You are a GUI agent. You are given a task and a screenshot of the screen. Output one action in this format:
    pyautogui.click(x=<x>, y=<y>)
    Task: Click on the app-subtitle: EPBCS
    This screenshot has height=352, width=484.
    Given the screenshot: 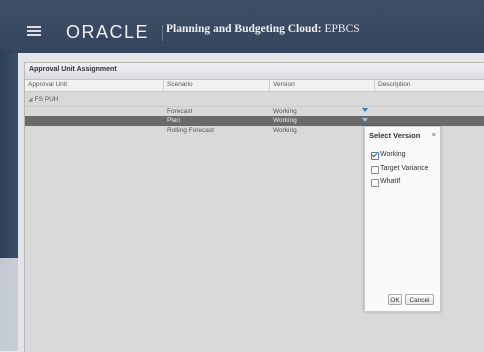 What is the action you would take?
    pyautogui.click(x=342, y=29)
    